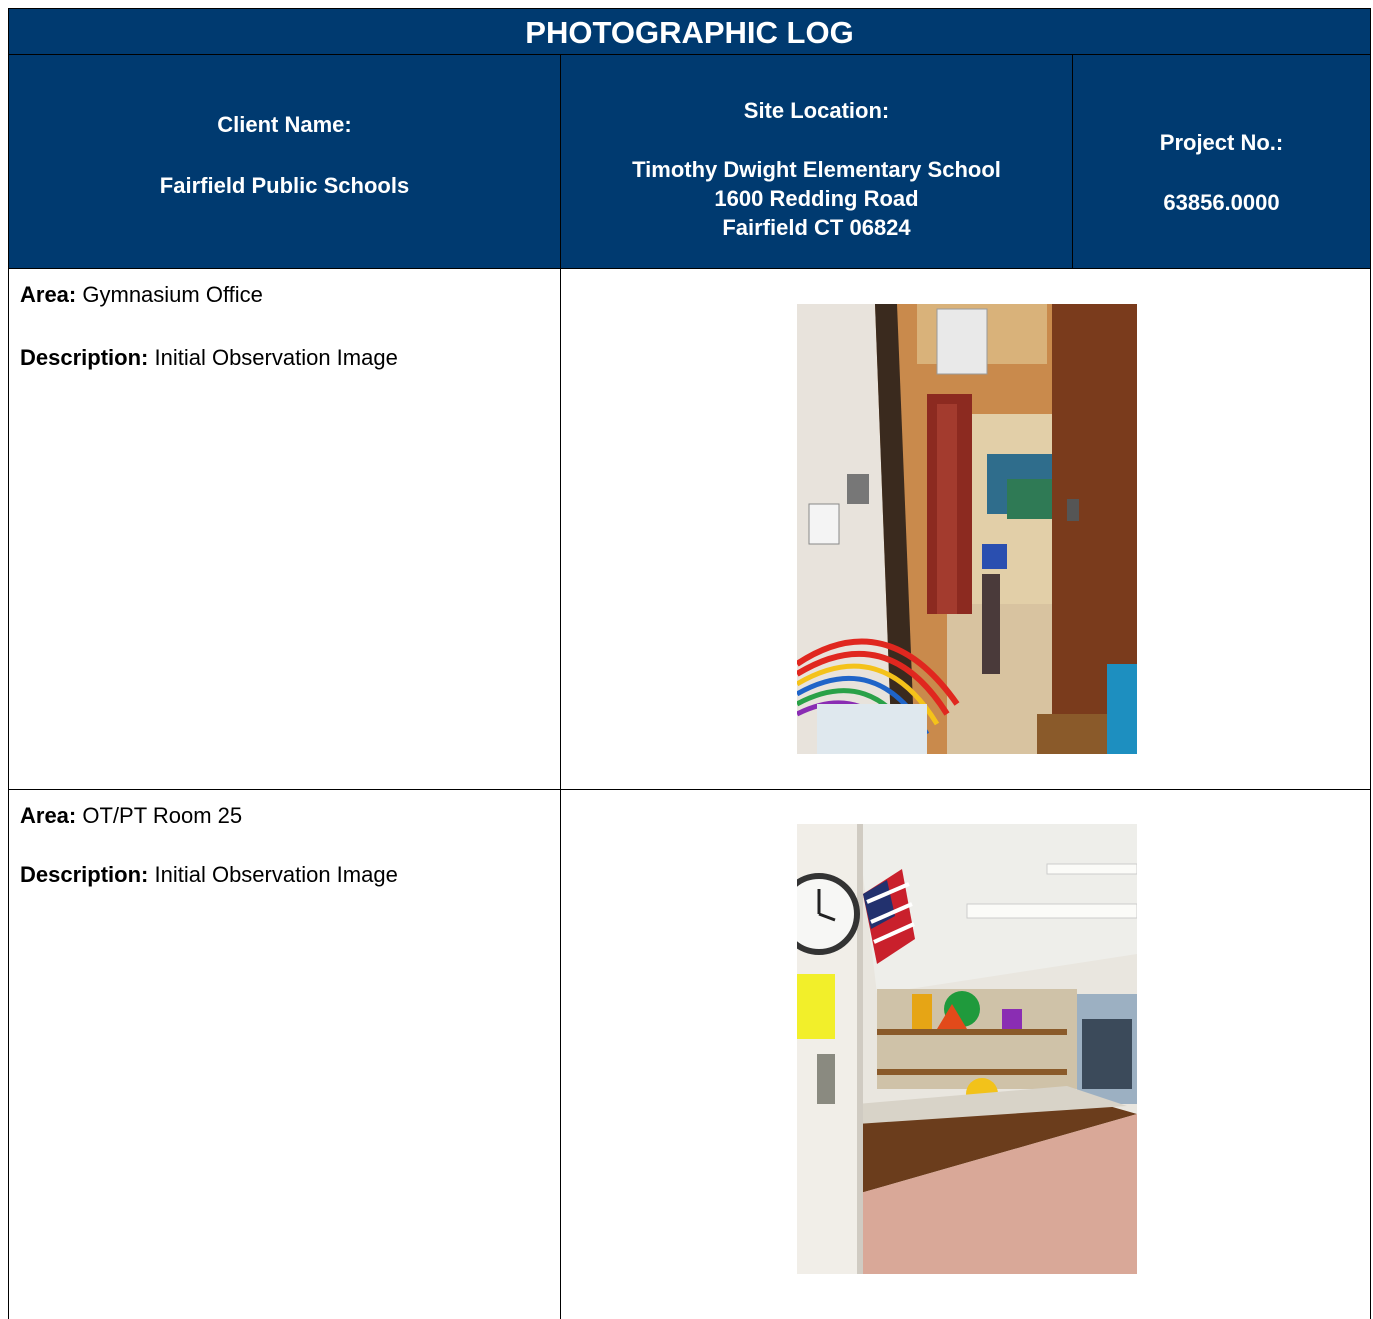 The image size is (1373, 1319). I want to click on gymnasium-office-photo, so click(967, 529).